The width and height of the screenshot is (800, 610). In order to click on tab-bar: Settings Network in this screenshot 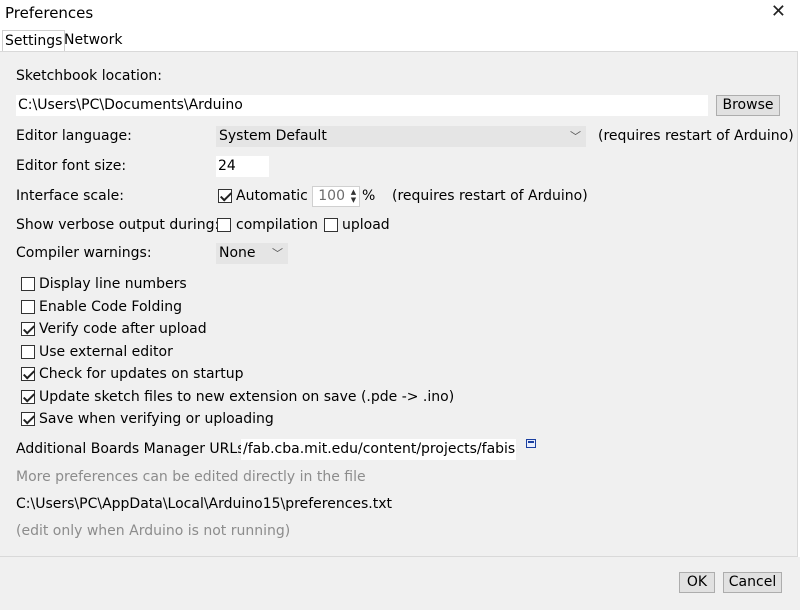, I will do `click(400, 41)`.